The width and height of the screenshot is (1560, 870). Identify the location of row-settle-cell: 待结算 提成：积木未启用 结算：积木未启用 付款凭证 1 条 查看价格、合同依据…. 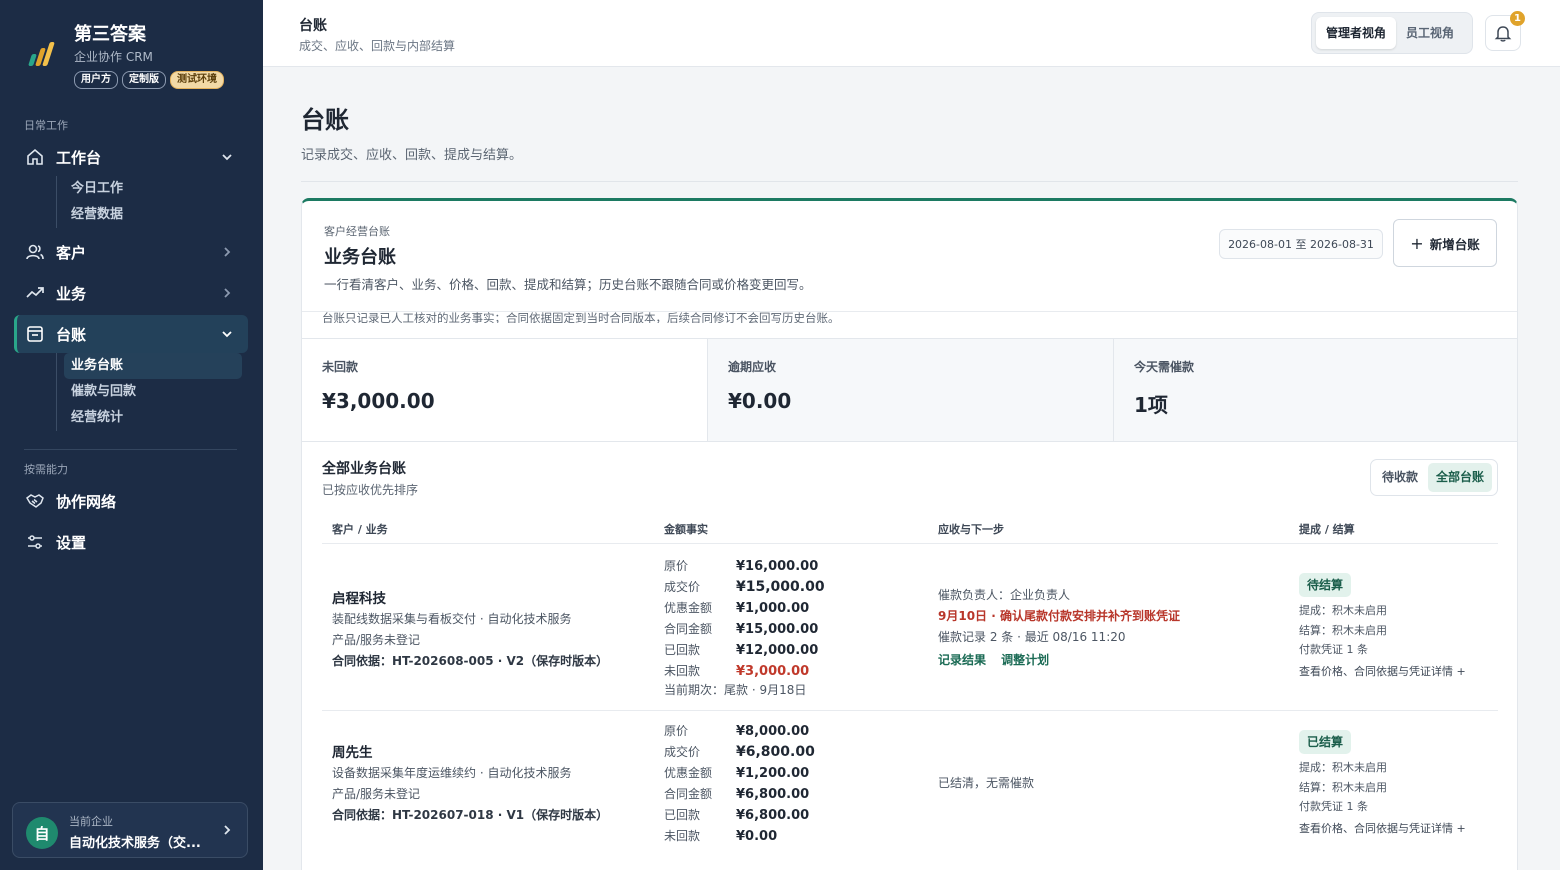
(1382, 628).